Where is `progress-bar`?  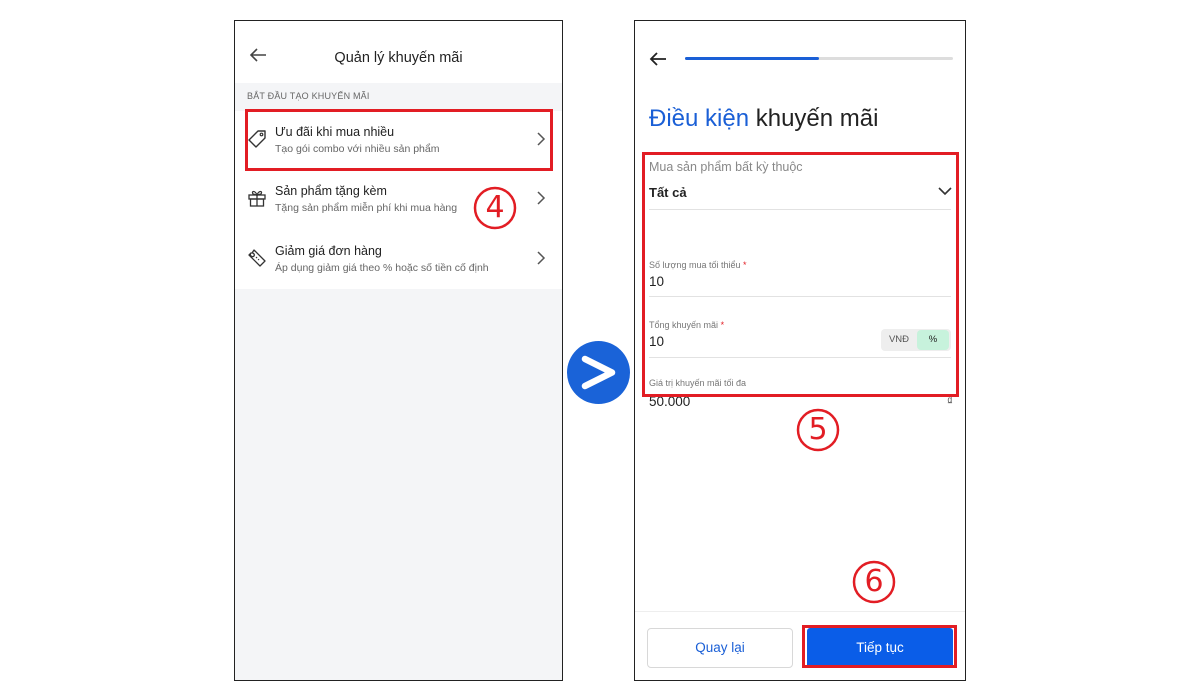
progress-bar is located at coordinates (819, 58).